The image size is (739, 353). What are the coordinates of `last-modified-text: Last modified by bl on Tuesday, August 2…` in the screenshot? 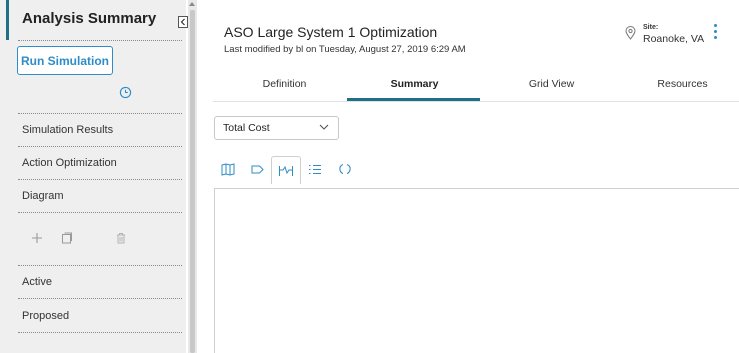 It's located at (345, 49).